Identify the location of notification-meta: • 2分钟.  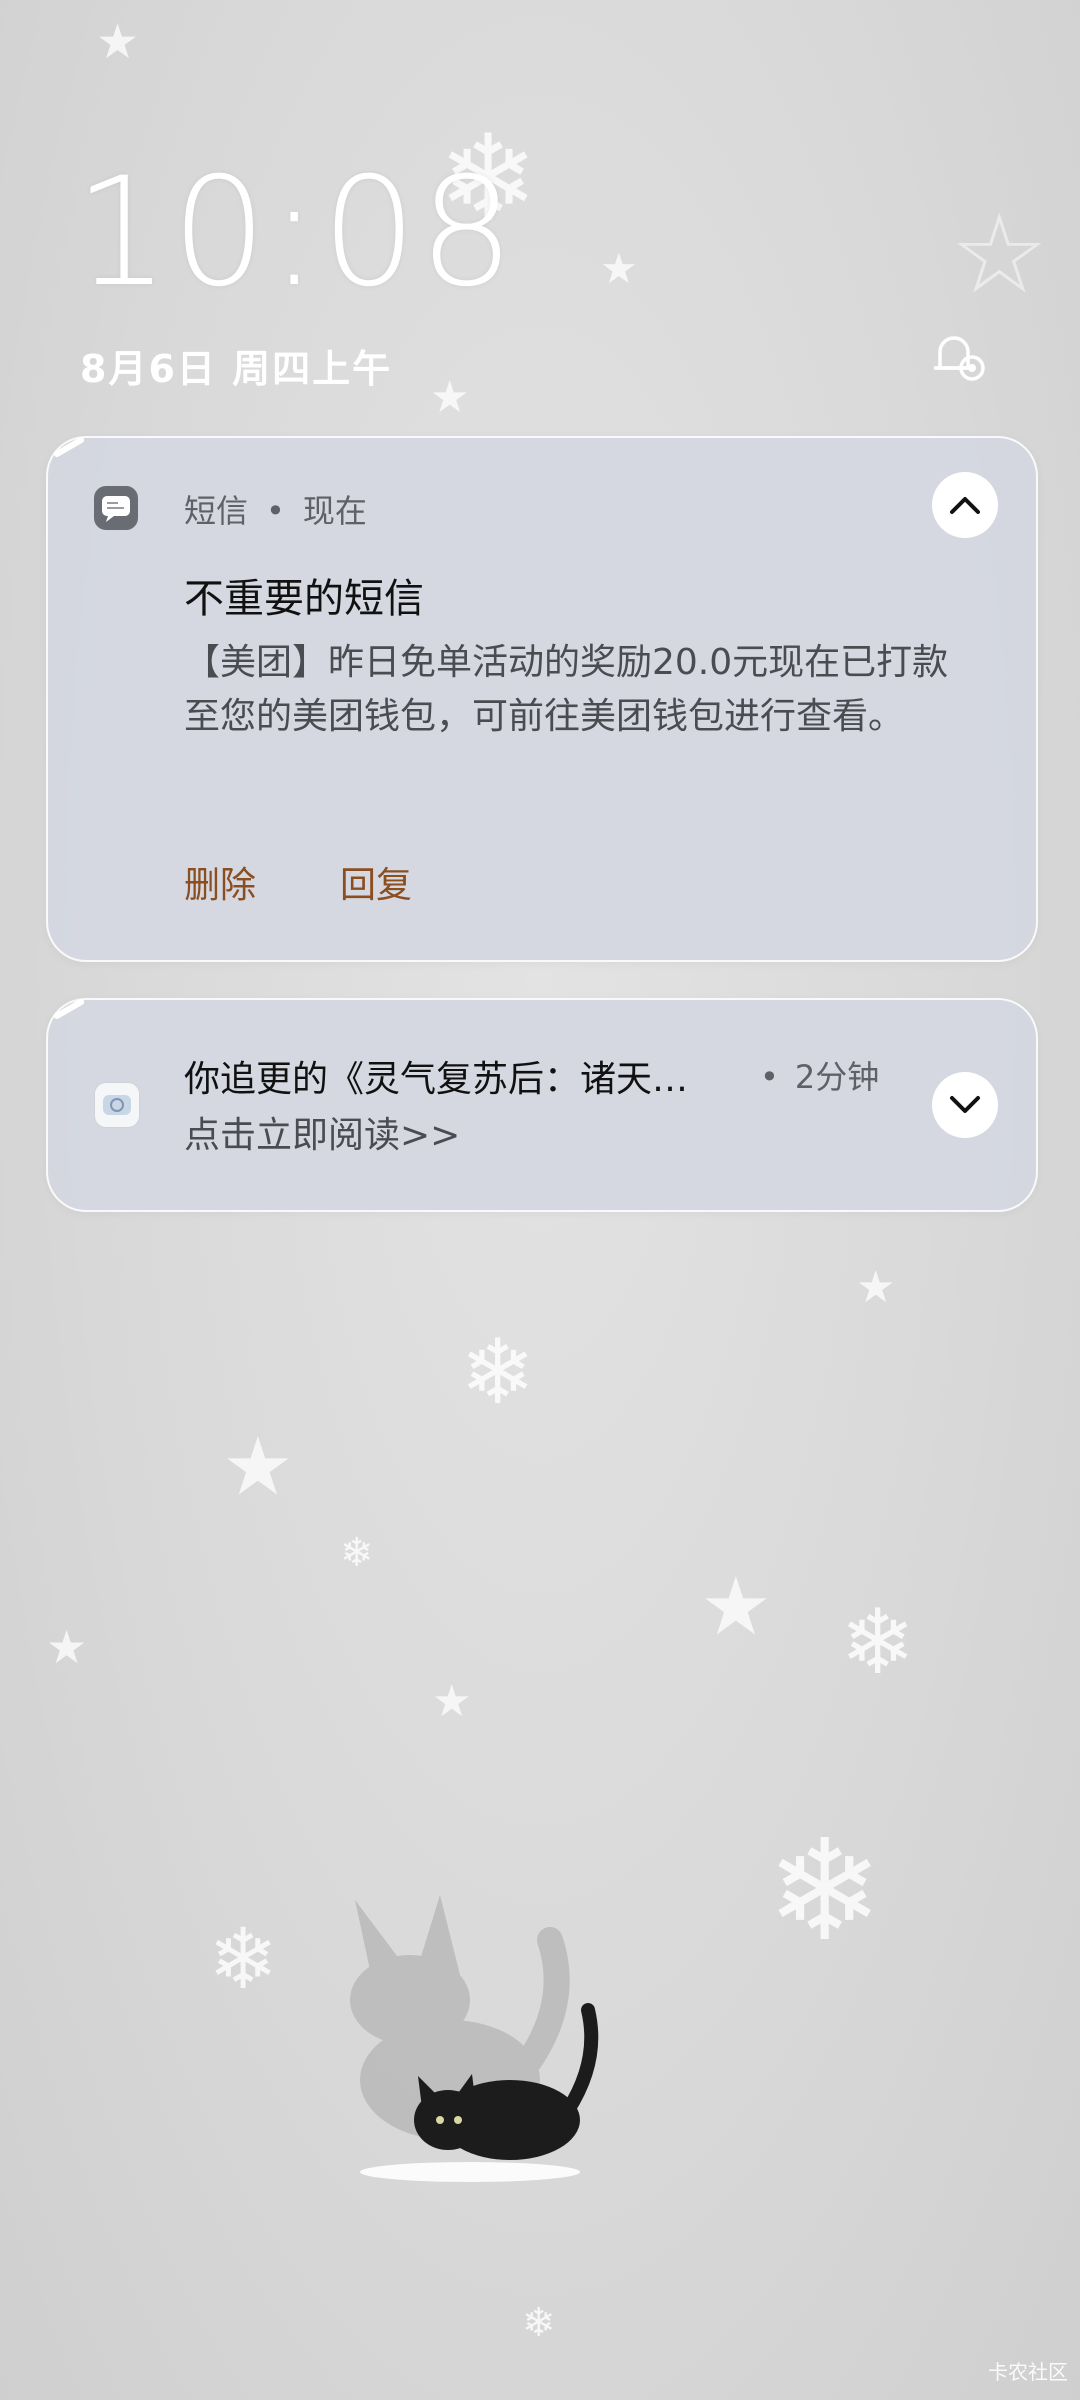
(819, 1075).